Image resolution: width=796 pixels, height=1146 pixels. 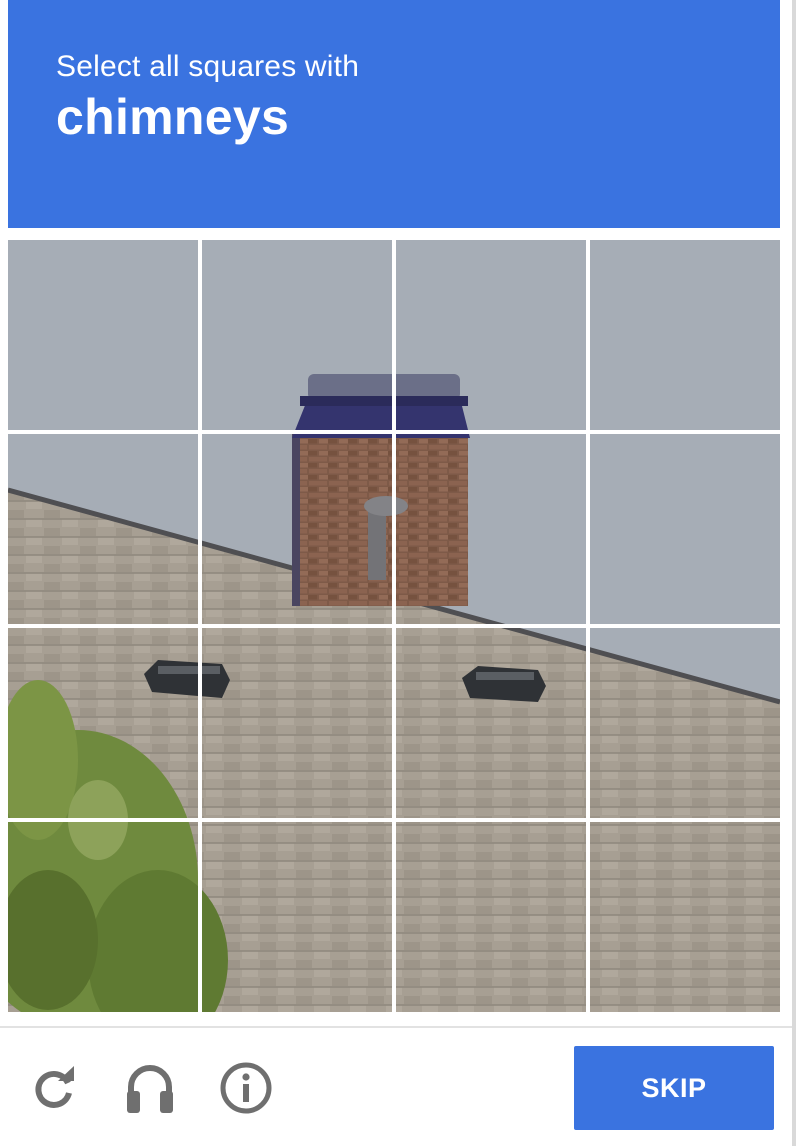 I want to click on grid-tile-r1-c4, so click(x=685, y=335).